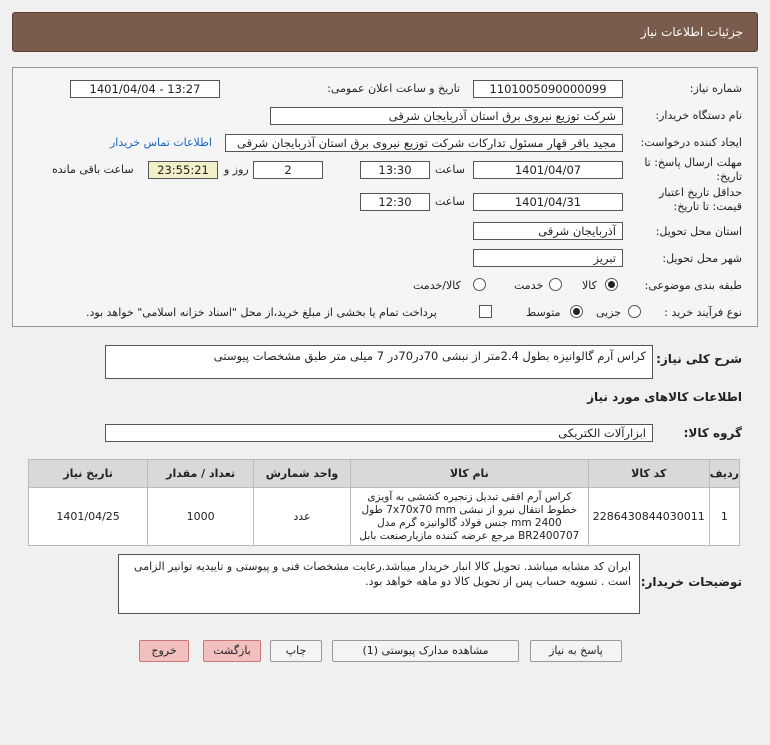 The image size is (770, 745). What do you see at coordinates (693, 285) in the screenshot?
I see `category-label: طبقه بندی موضوعی:` at bounding box center [693, 285].